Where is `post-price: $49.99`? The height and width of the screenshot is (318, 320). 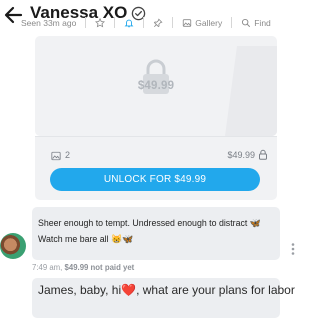 post-price: $49.99 is located at coordinates (241, 155).